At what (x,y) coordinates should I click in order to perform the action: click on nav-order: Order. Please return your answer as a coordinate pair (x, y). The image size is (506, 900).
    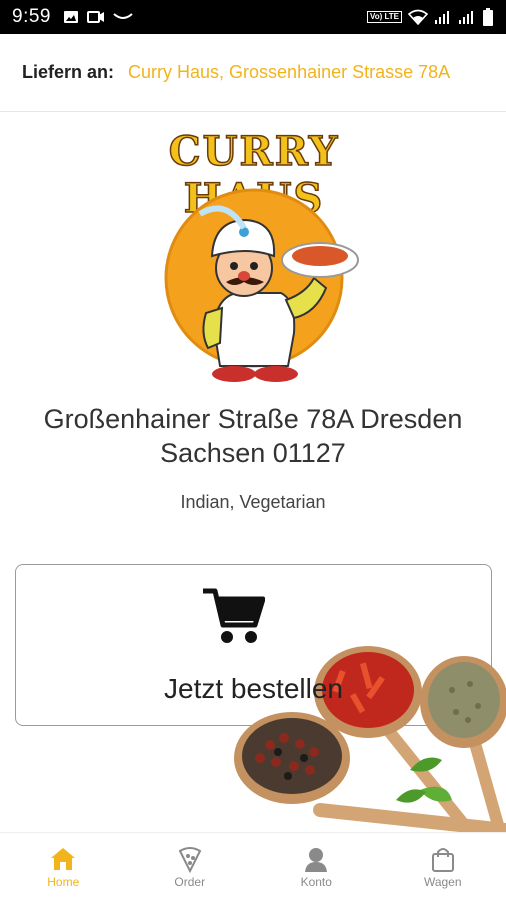
    Looking at the image, I should click on (190, 866).